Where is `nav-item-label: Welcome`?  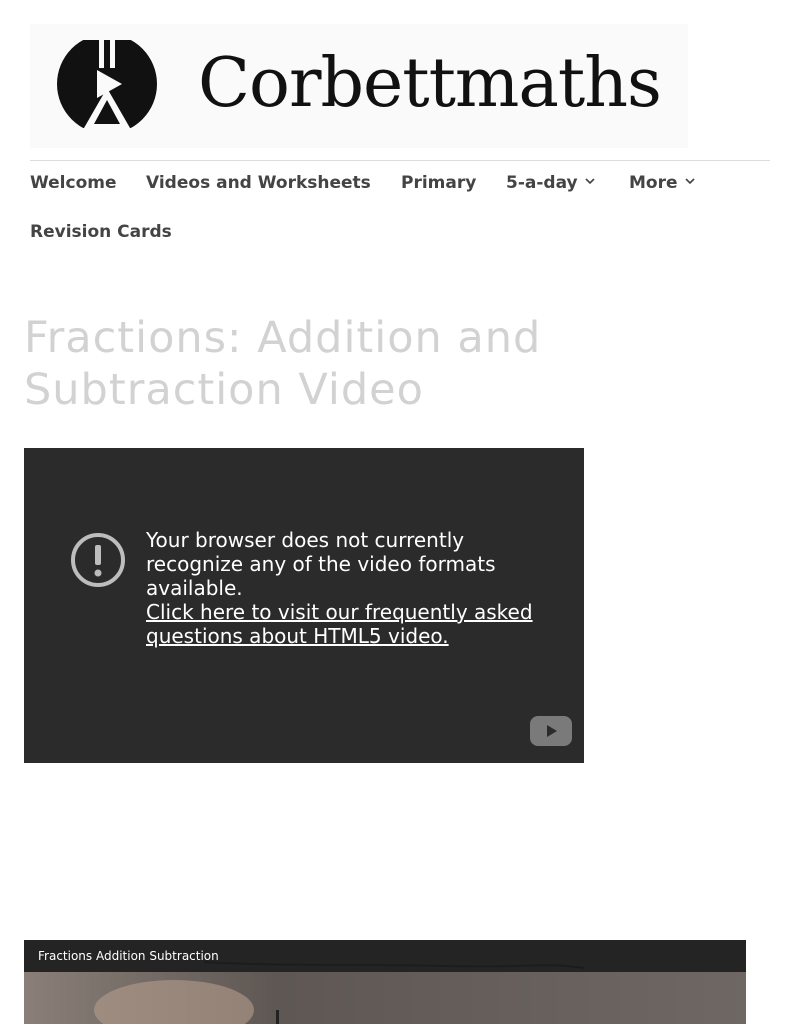 nav-item-label: Welcome is located at coordinates (73, 183).